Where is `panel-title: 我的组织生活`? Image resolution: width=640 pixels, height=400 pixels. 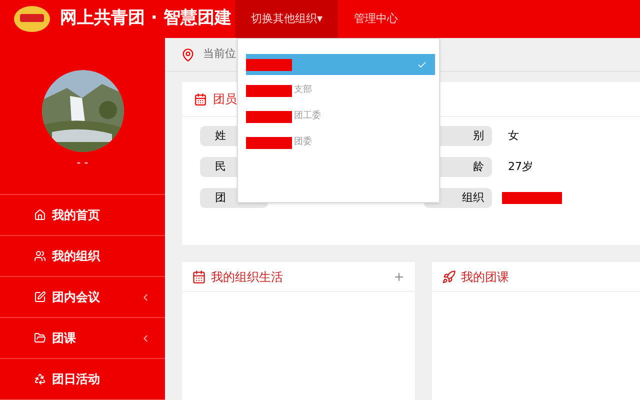 panel-title: 我的组织生活 is located at coordinates (247, 277).